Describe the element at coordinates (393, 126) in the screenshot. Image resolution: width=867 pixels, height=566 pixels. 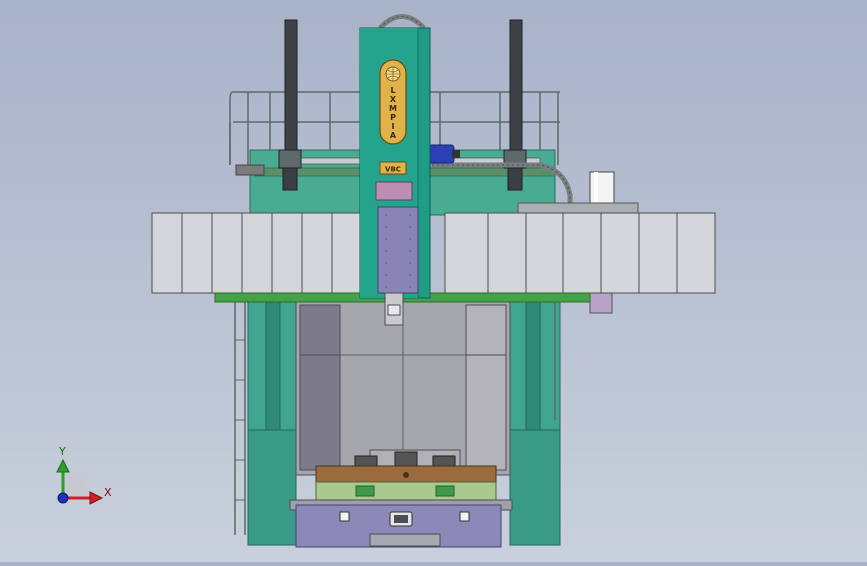
I see `logo-letter: I` at that location.